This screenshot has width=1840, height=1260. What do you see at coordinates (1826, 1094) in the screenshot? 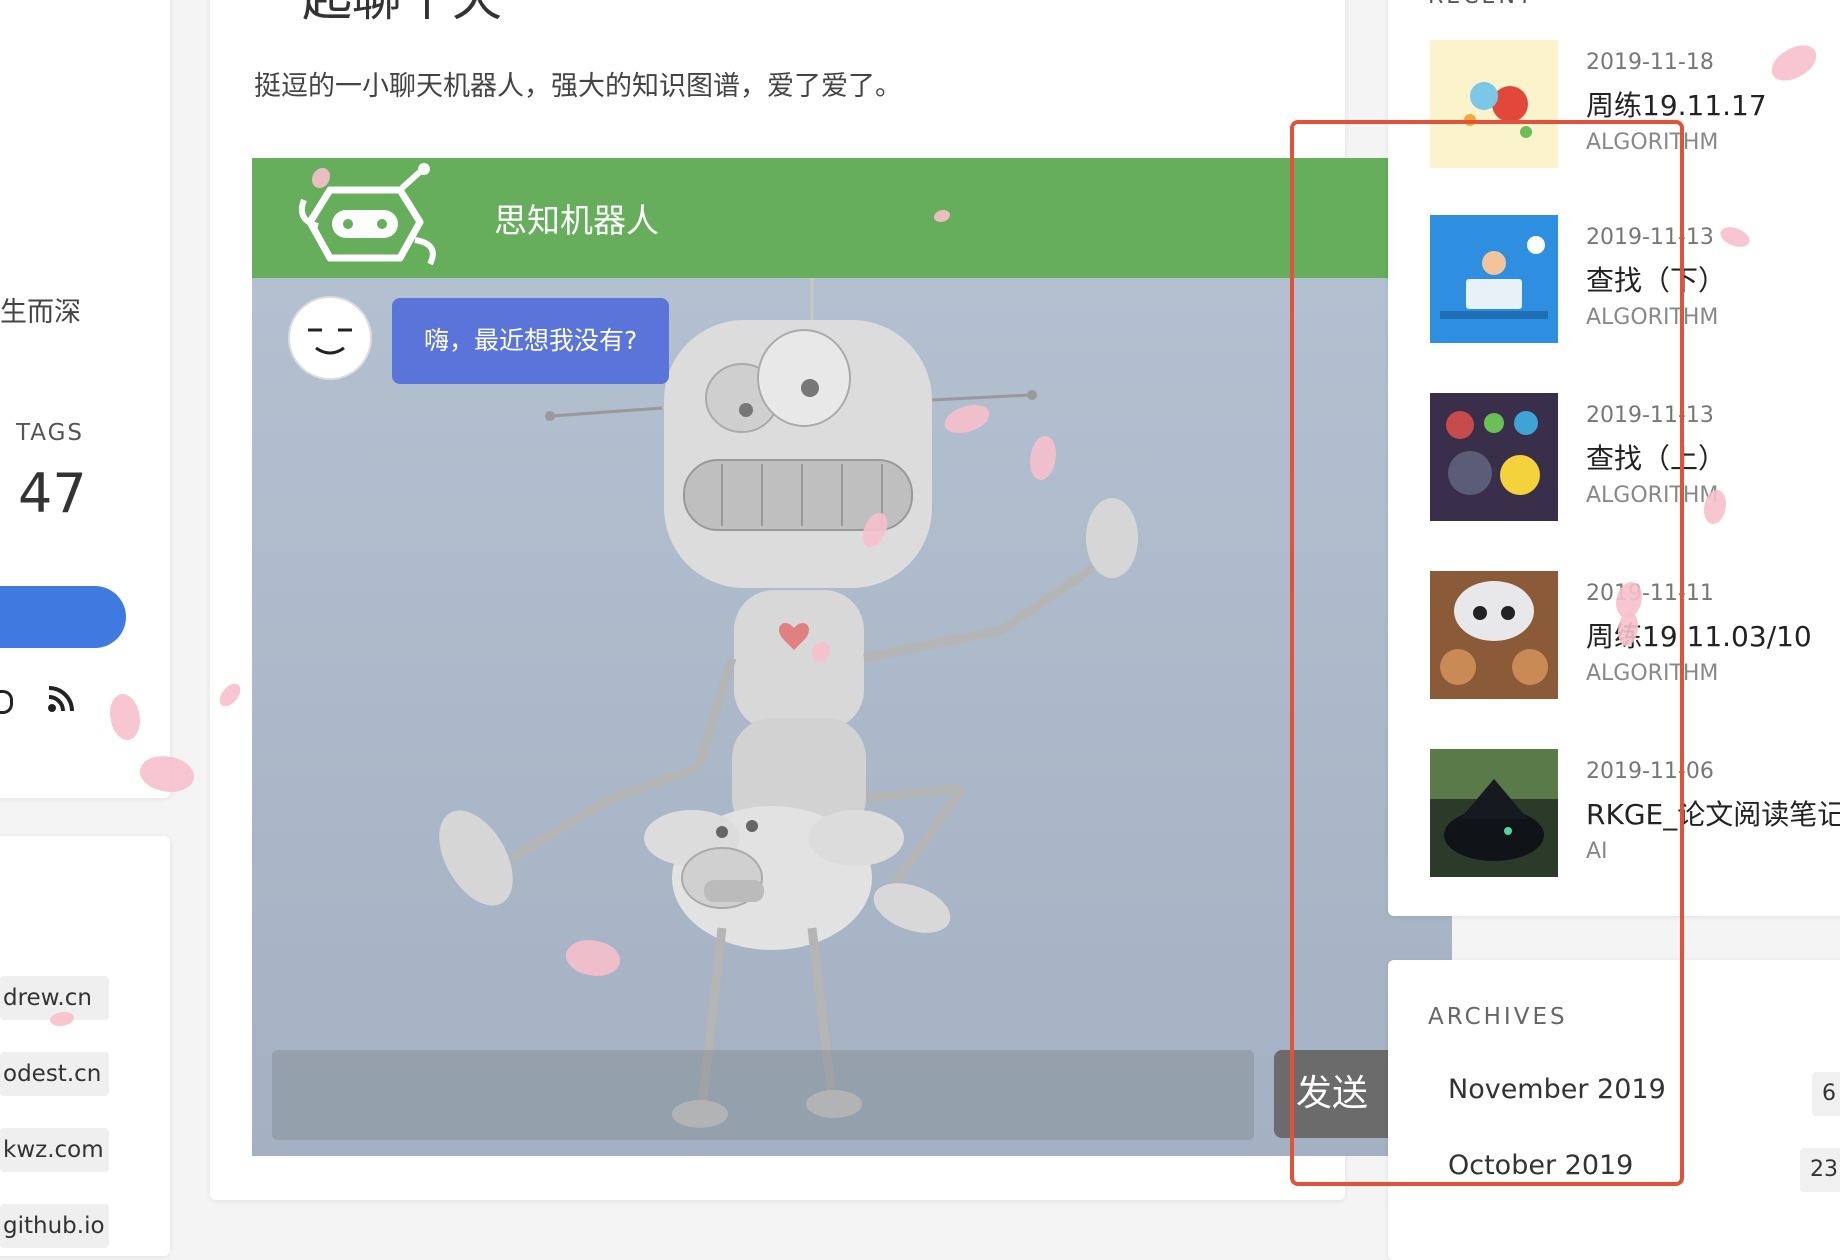
I see `archive-count: 6` at bounding box center [1826, 1094].